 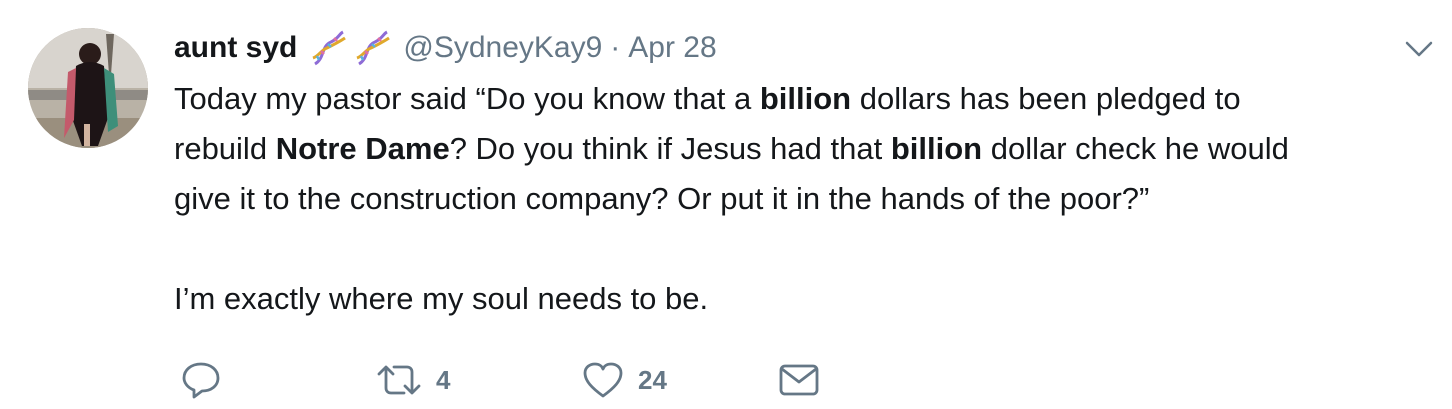 I want to click on tweet-line: I’m exactly where my soul needs to be., so click(x=441, y=298).